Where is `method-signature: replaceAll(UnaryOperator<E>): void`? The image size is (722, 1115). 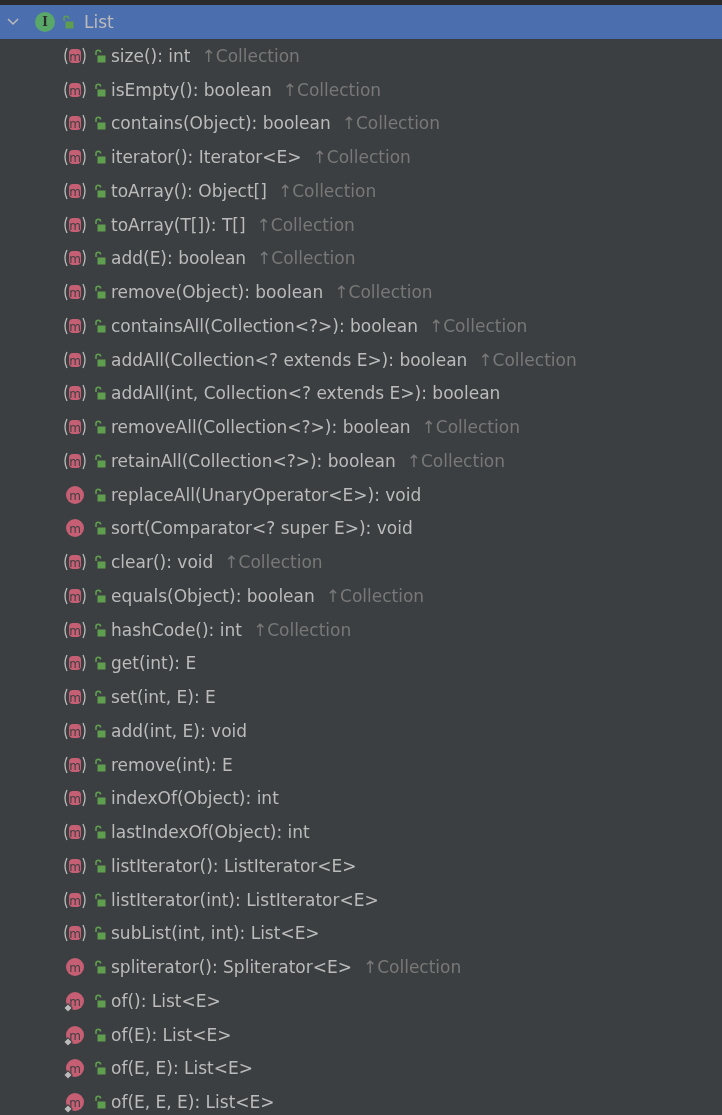 method-signature: replaceAll(UnaryOperator<E>): void is located at coordinates (266, 494).